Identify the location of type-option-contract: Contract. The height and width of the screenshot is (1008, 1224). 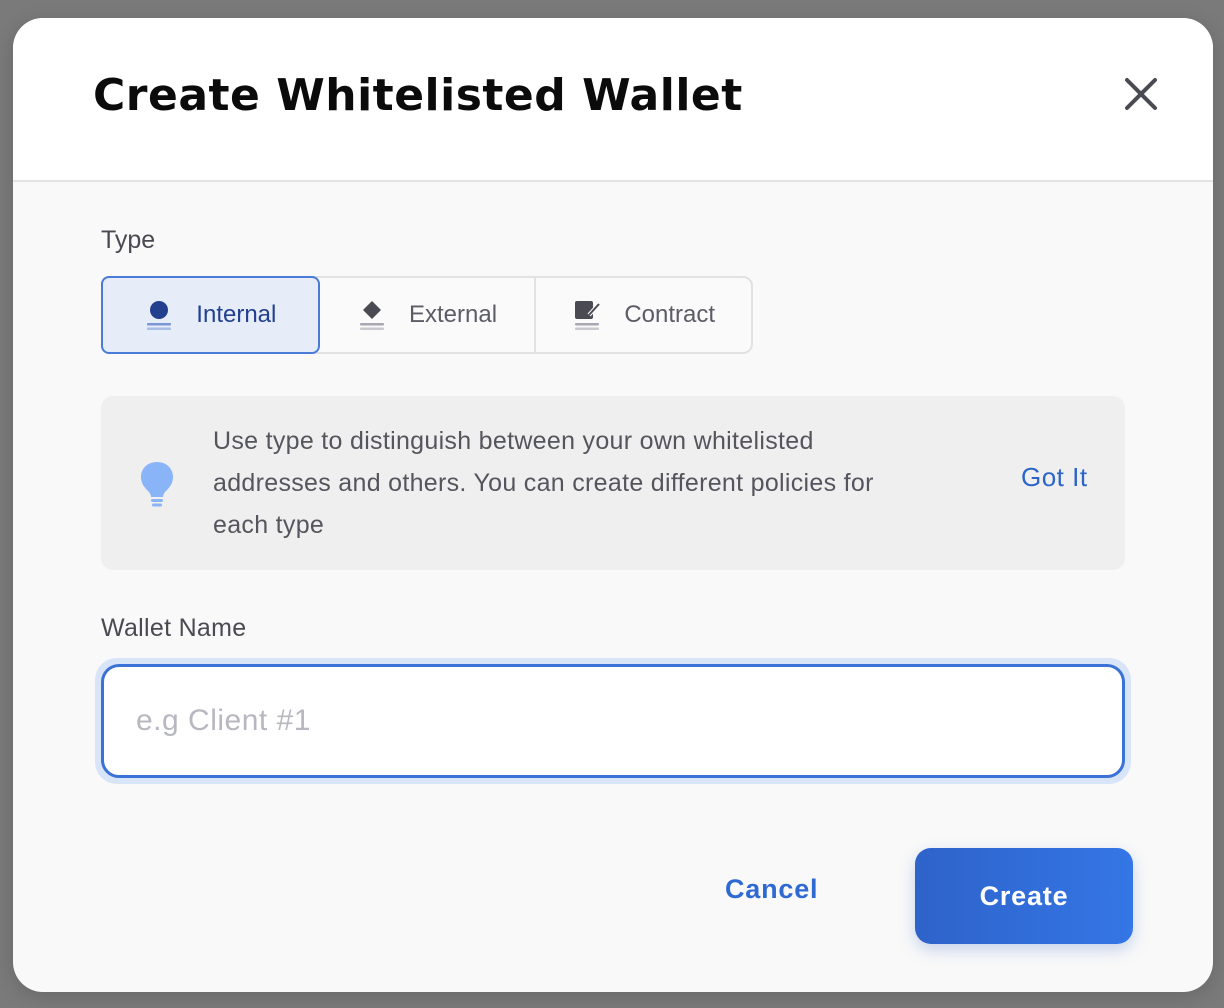
(643, 315).